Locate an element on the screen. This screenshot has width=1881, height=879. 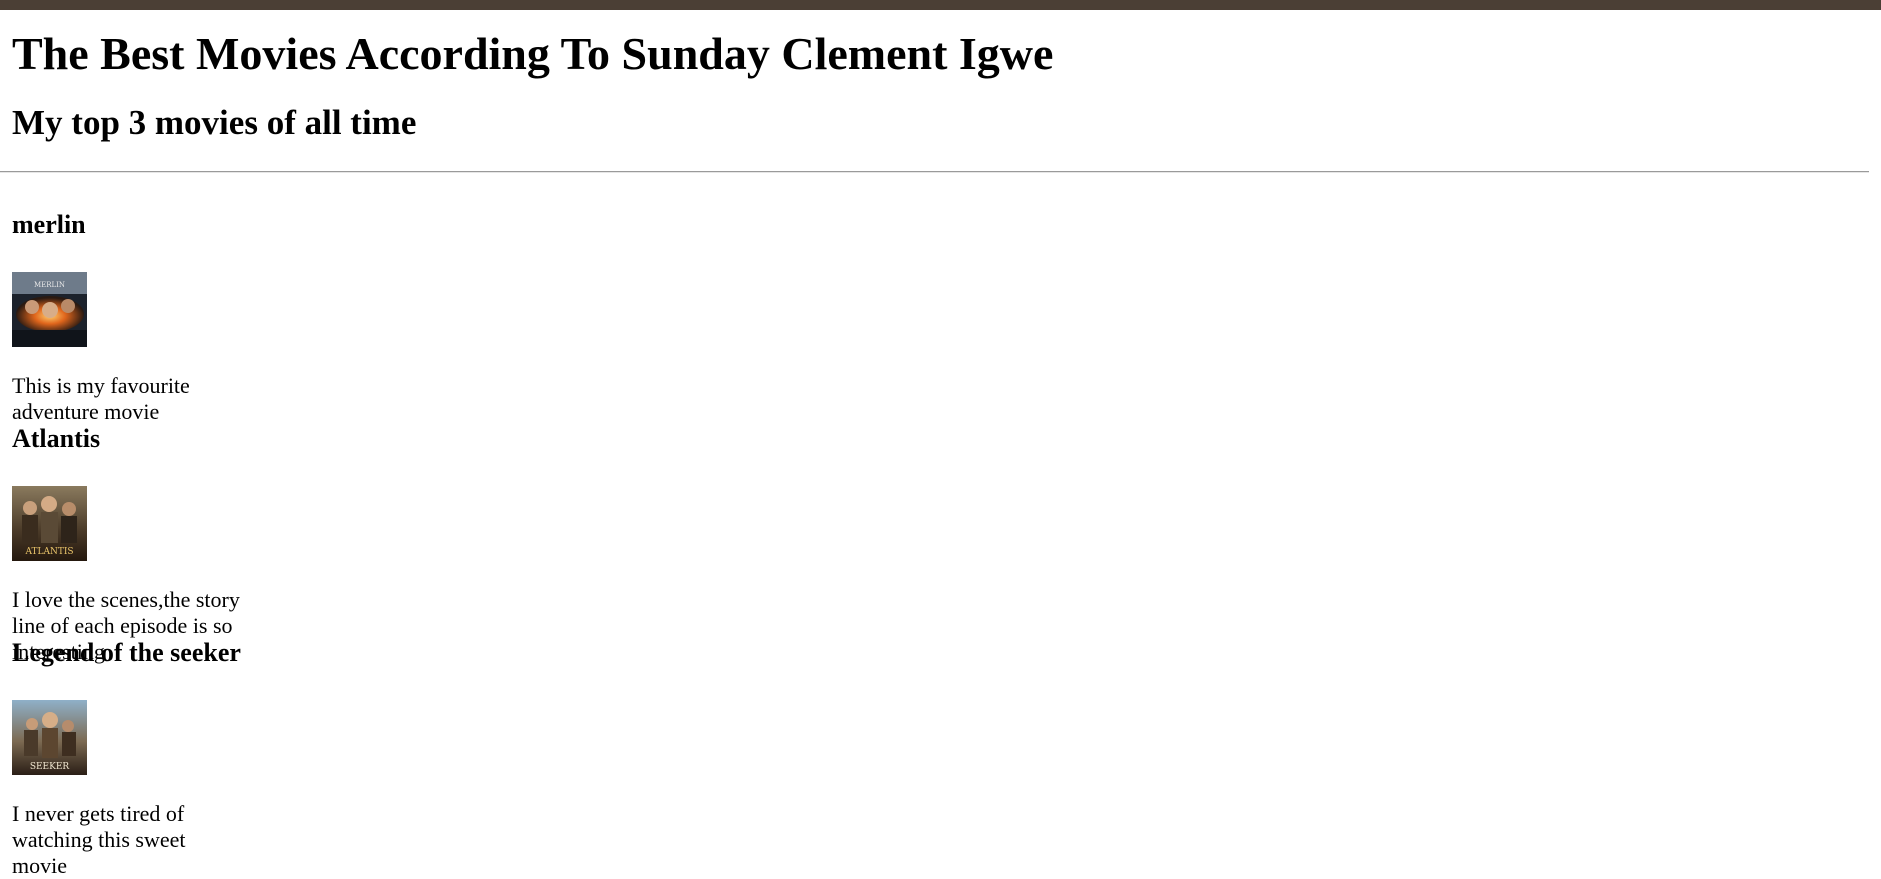
movie-title: Legend of the seeker is located at coordinates (126, 652).